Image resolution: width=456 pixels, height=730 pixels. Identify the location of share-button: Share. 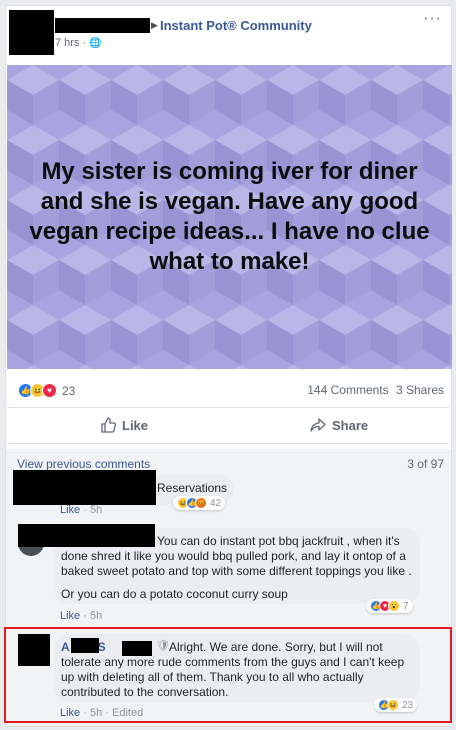
(339, 425).